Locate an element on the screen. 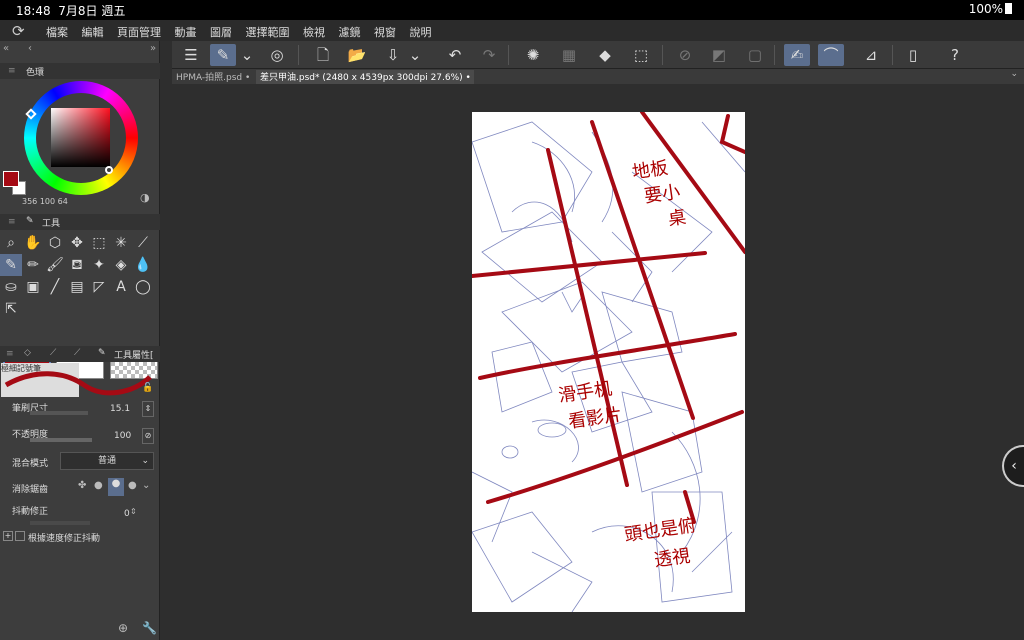  antialias-none-icon: ✤ is located at coordinates (82, 485).